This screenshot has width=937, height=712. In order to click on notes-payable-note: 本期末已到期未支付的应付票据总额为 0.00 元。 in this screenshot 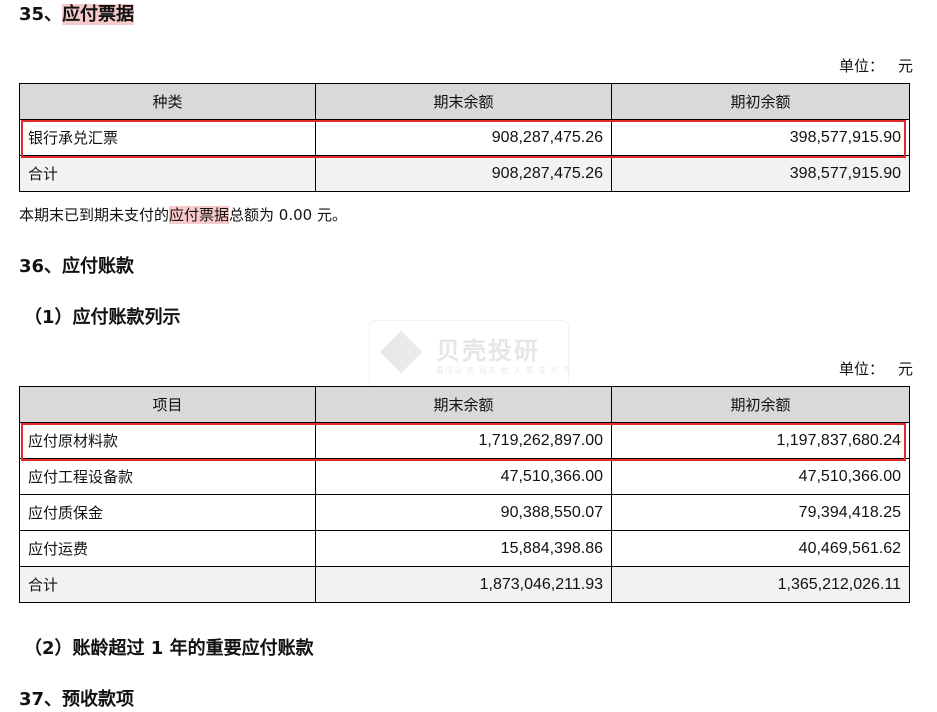, I will do `click(183, 214)`.